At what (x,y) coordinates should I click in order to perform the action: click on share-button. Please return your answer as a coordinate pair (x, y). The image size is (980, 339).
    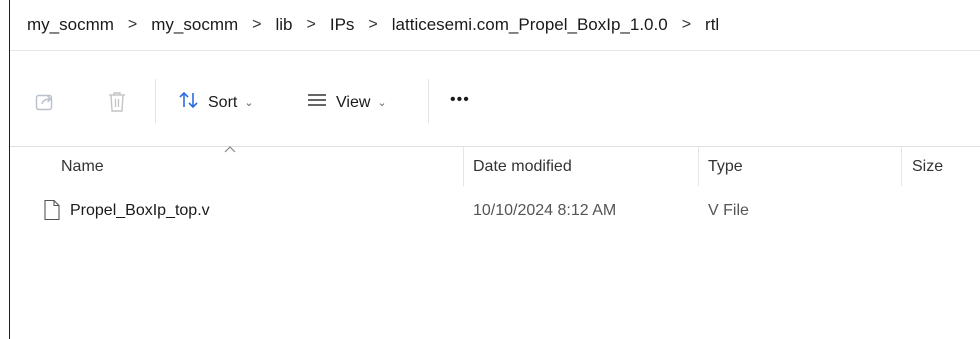
    Looking at the image, I should click on (45, 104).